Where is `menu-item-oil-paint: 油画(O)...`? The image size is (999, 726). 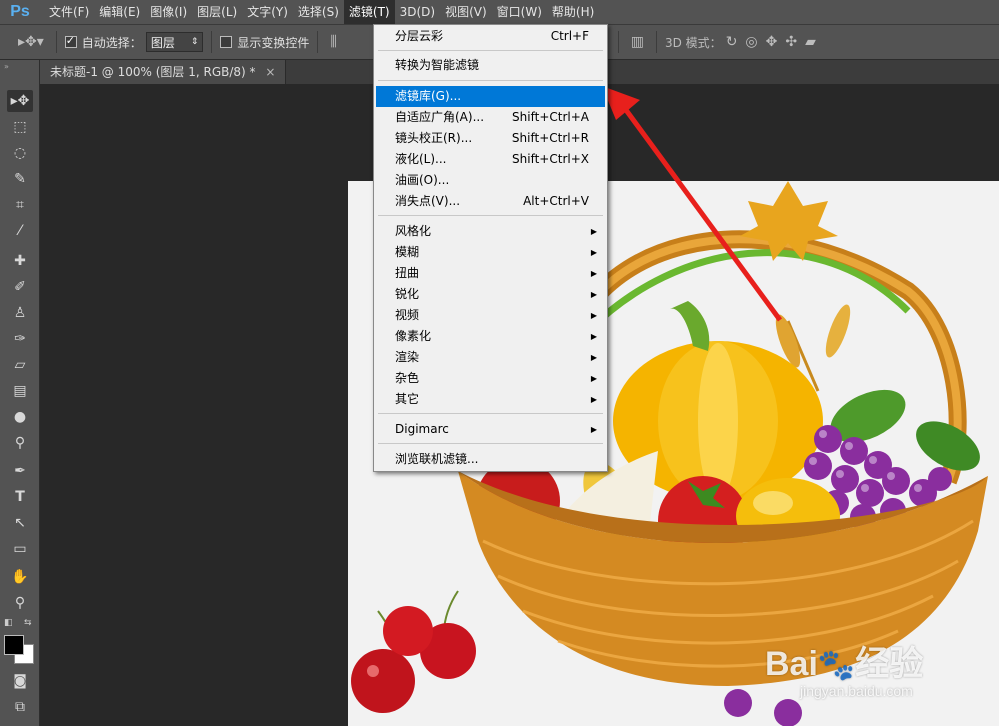 menu-item-oil-paint: 油画(O)... is located at coordinates (490, 180).